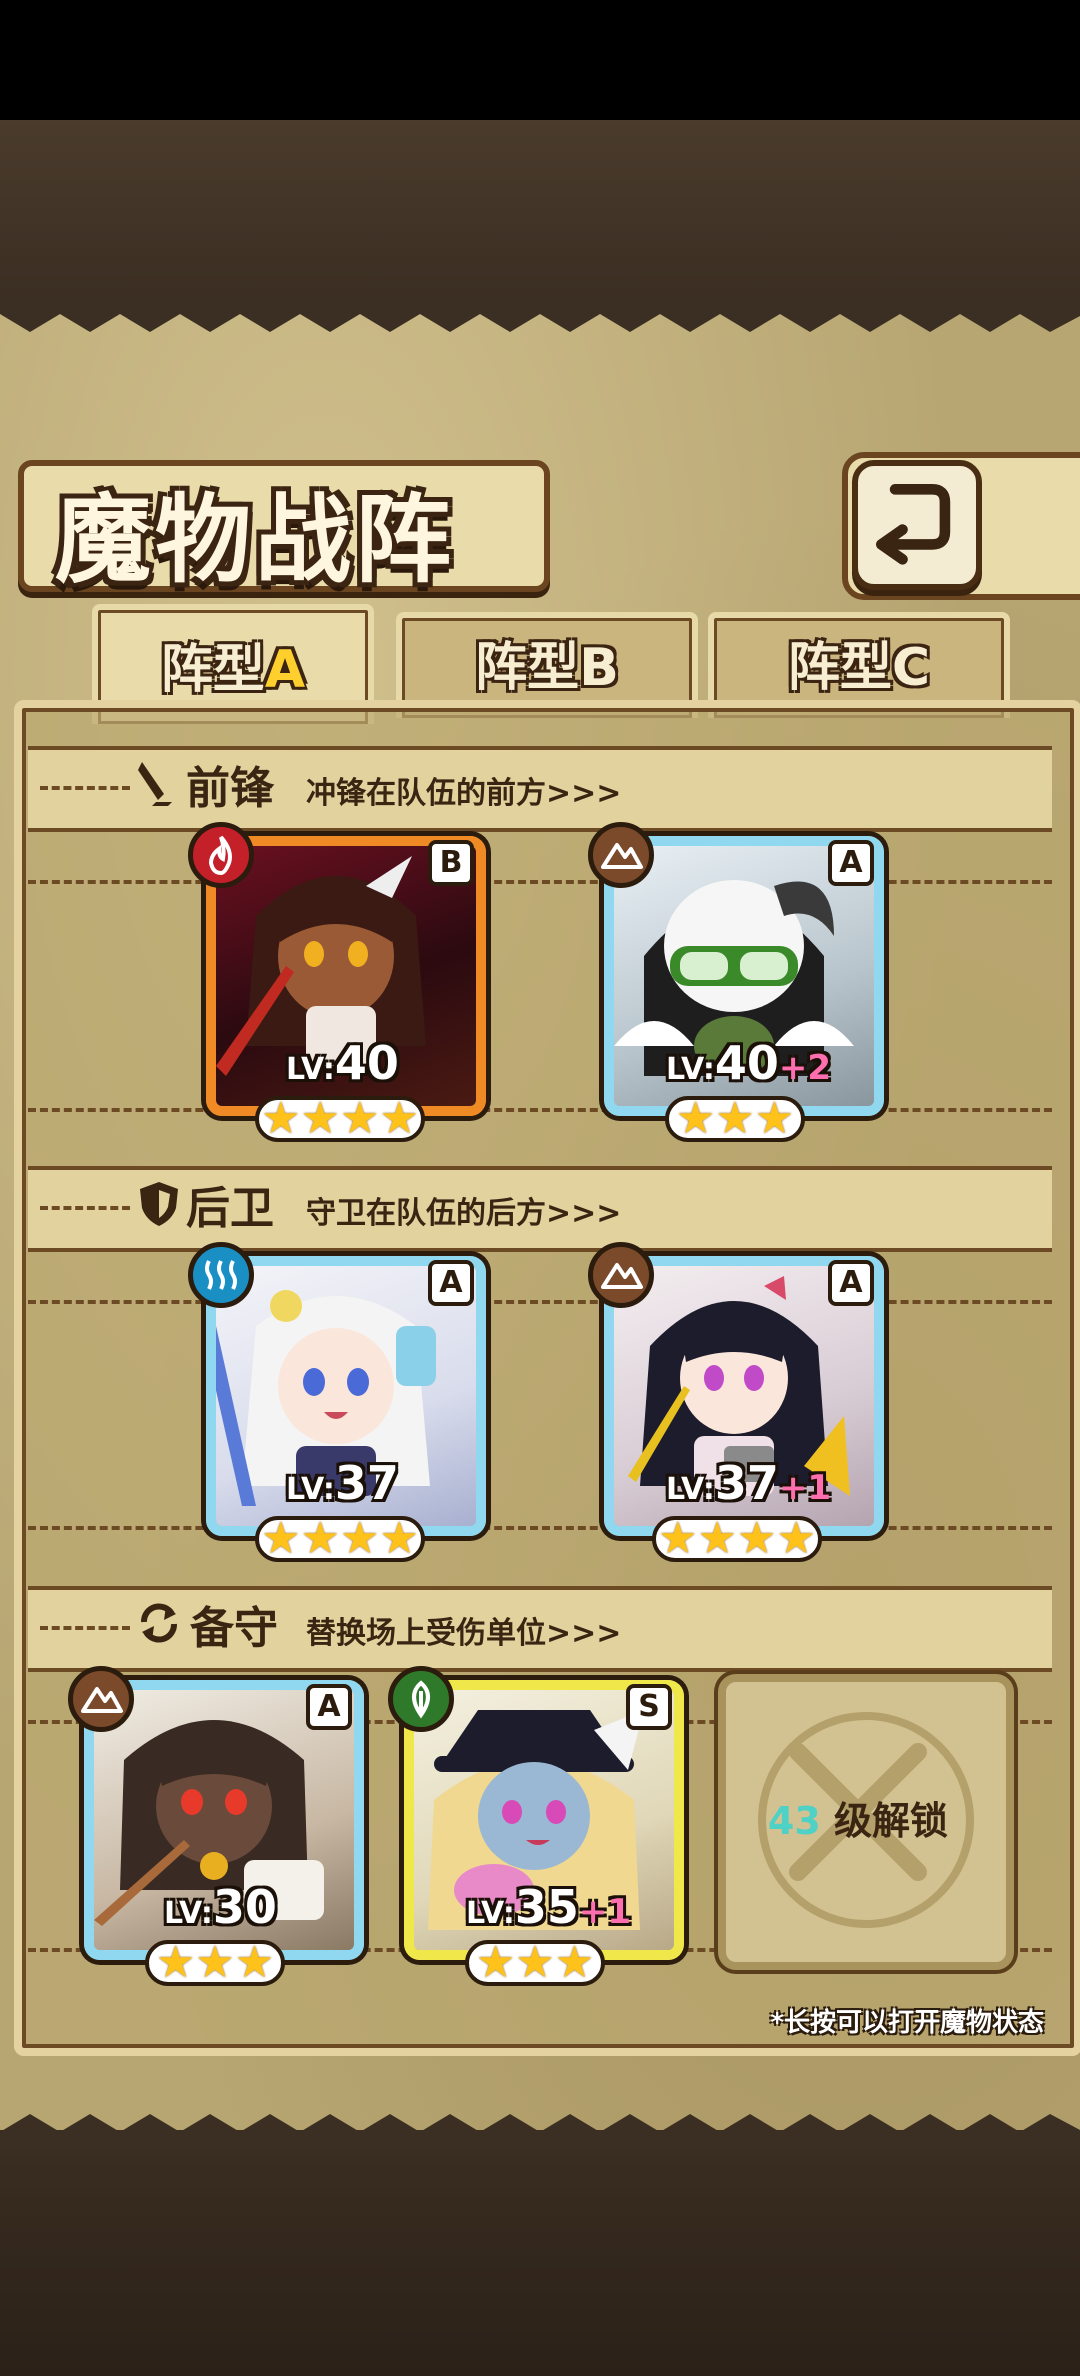 The width and height of the screenshot is (1080, 2376). Describe the element at coordinates (907, 2023) in the screenshot. I see `long-press-hint: *长按可以打开魔物状态` at that location.